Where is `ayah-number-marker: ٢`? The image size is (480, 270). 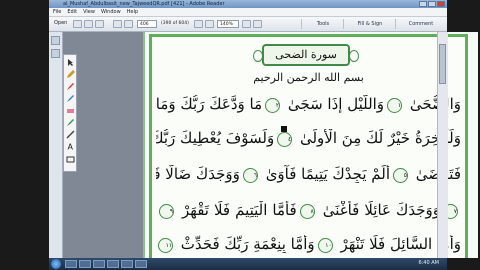 ayah-number-marker: ٢ is located at coordinates (273, 105).